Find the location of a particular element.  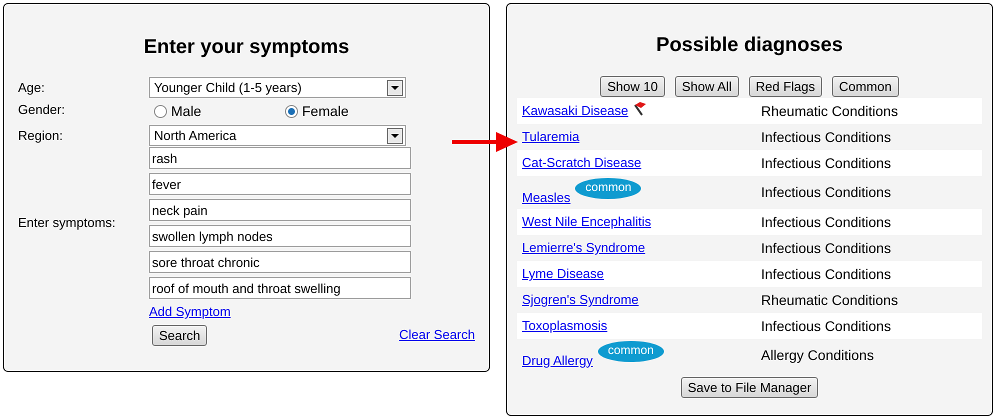

arrow-icon is located at coordinates (485, 142).